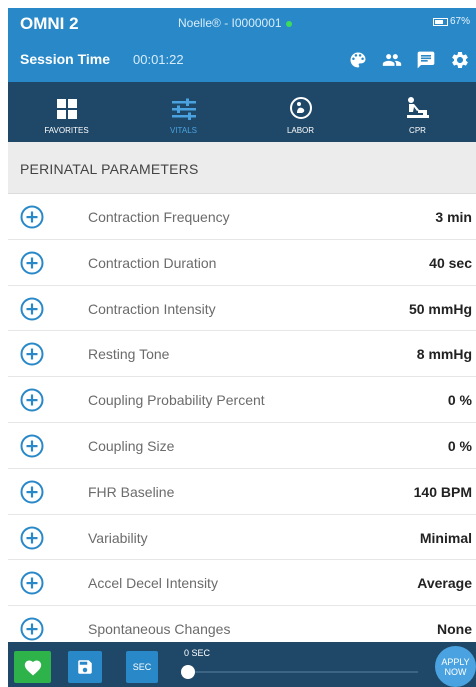  Describe the element at coordinates (109, 169) in the screenshot. I see `section-title: PERINATAL PARAMETERS` at that location.